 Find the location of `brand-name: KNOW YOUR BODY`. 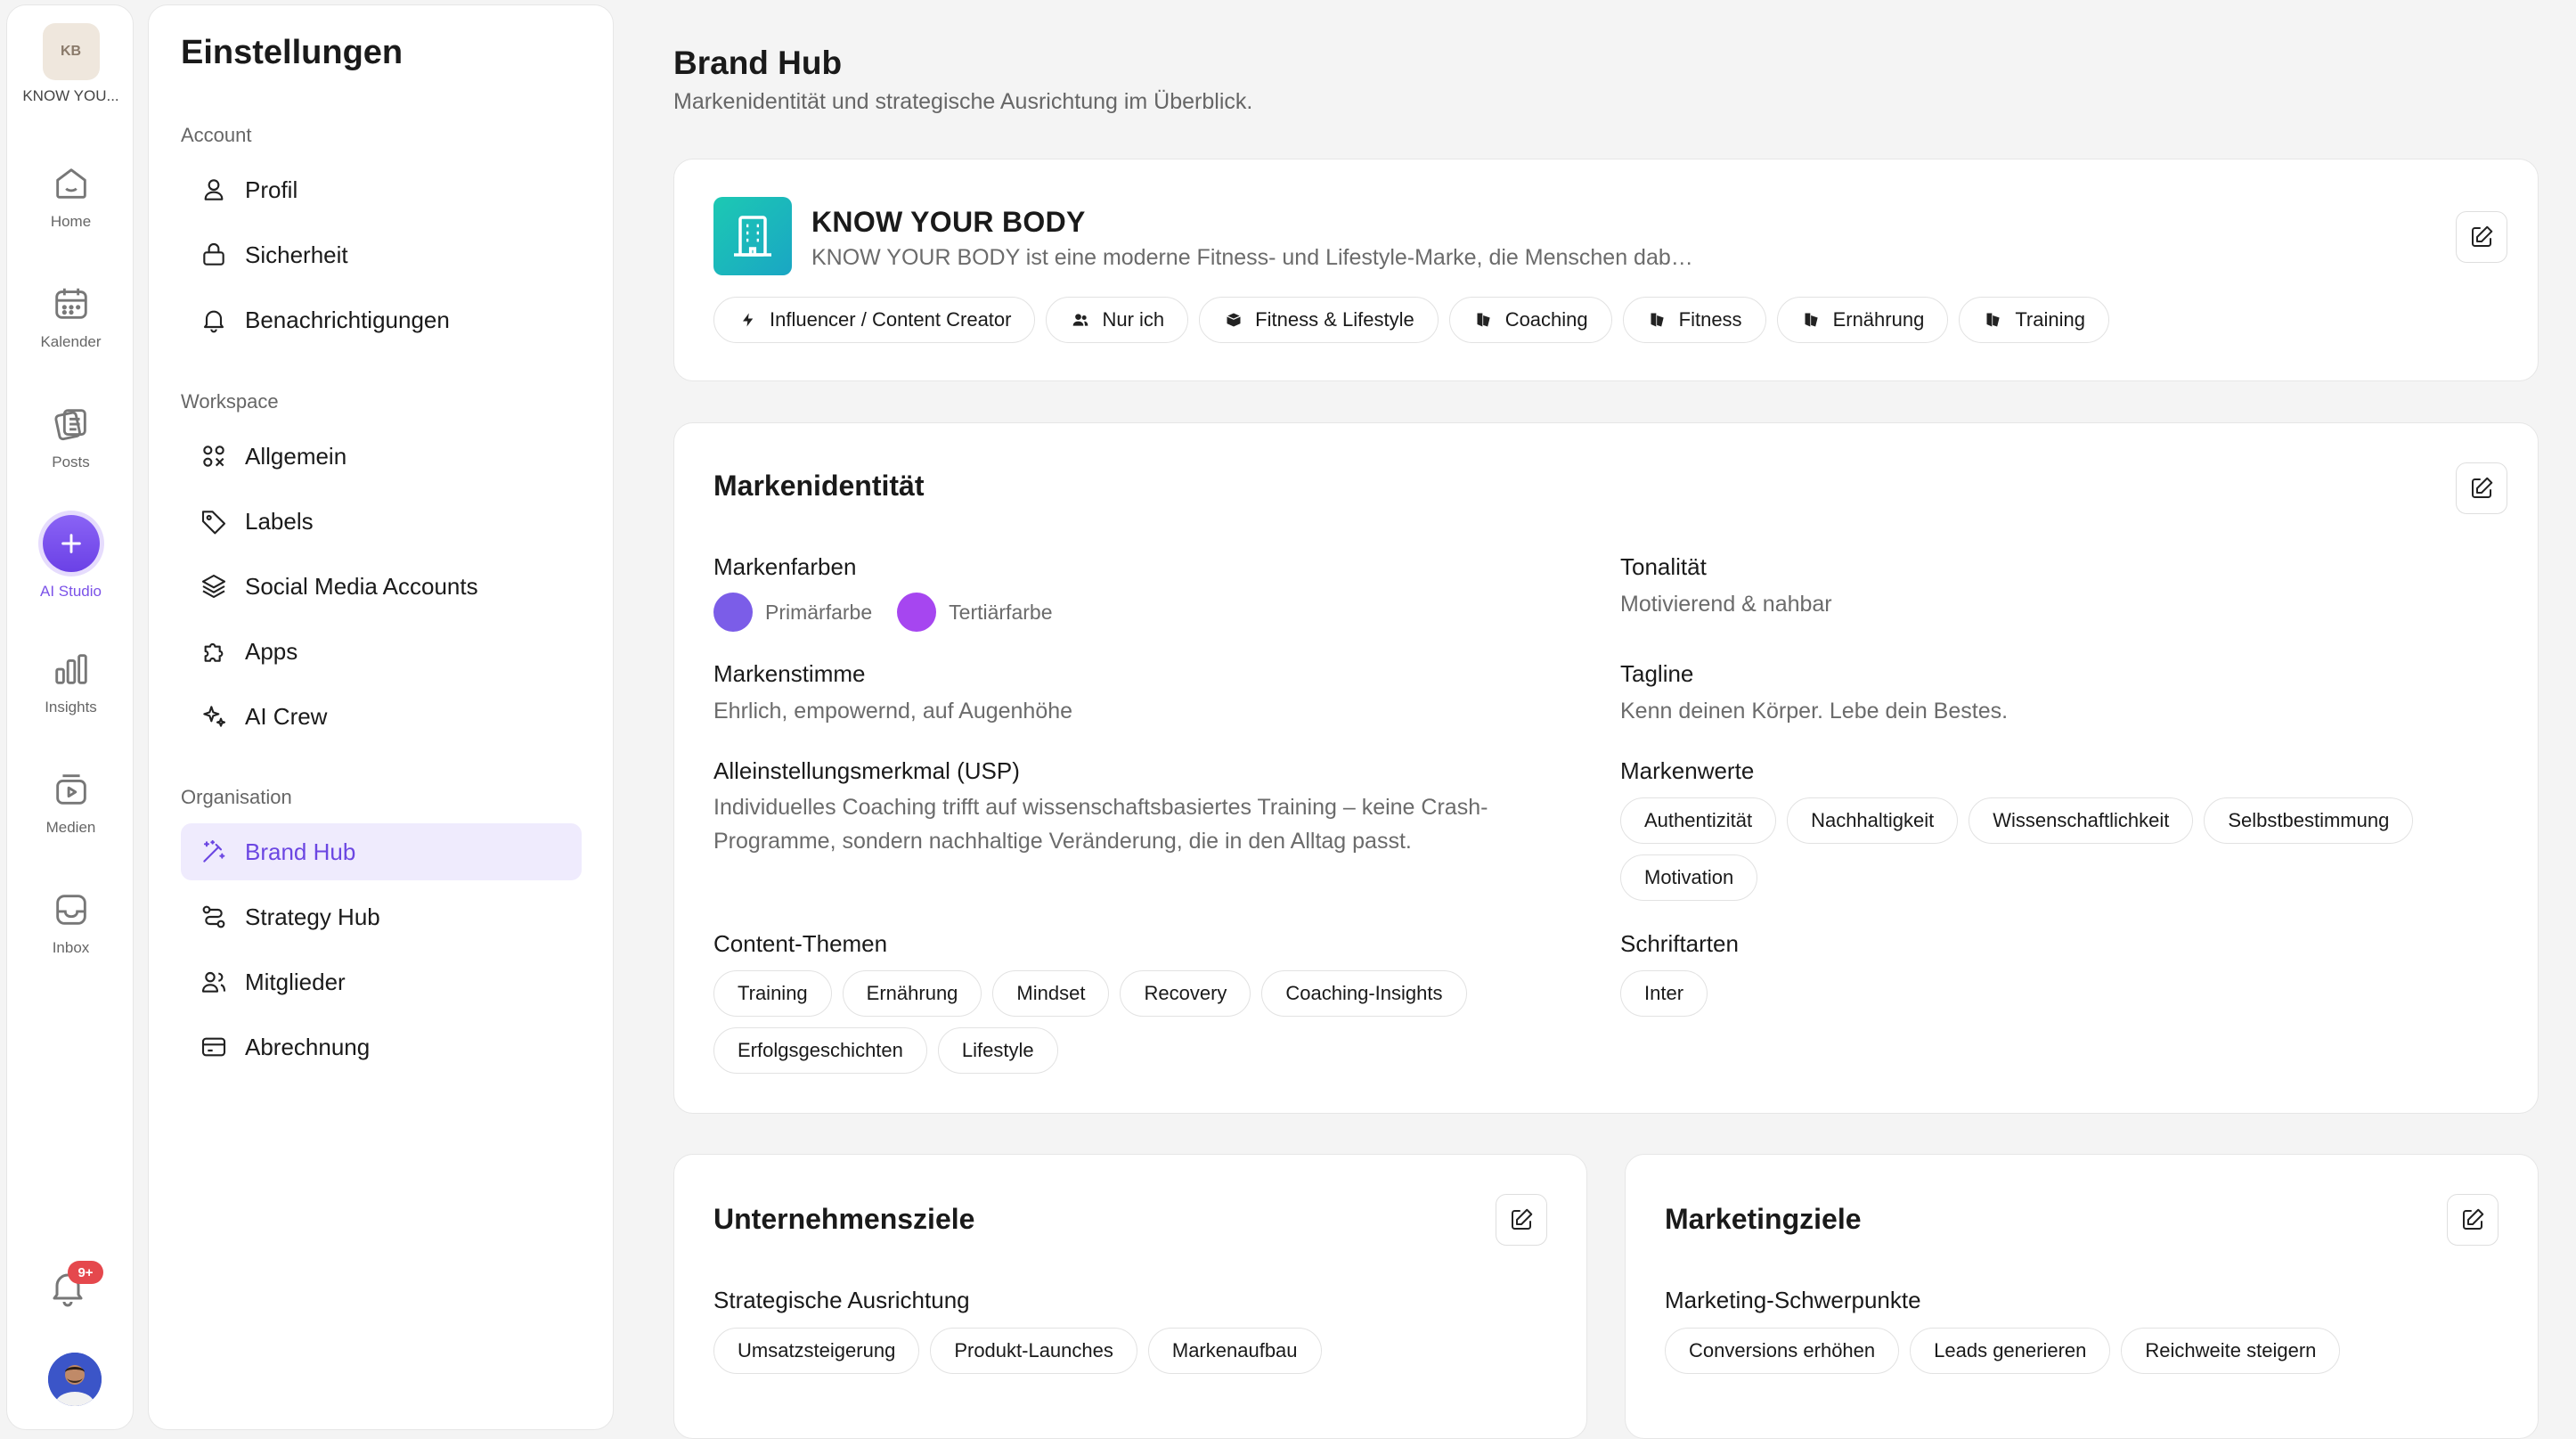

brand-name: KNOW YOUR BODY is located at coordinates (949, 222).